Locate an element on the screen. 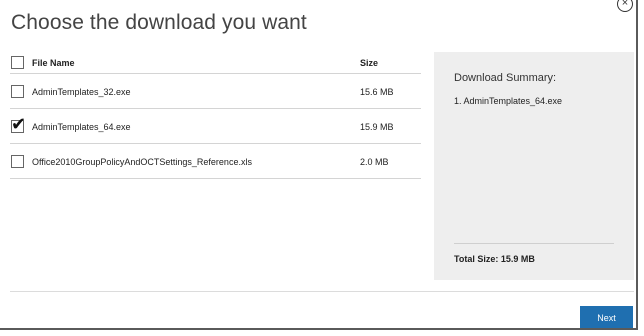  file-size: 15.6 MB is located at coordinates (377, 92).